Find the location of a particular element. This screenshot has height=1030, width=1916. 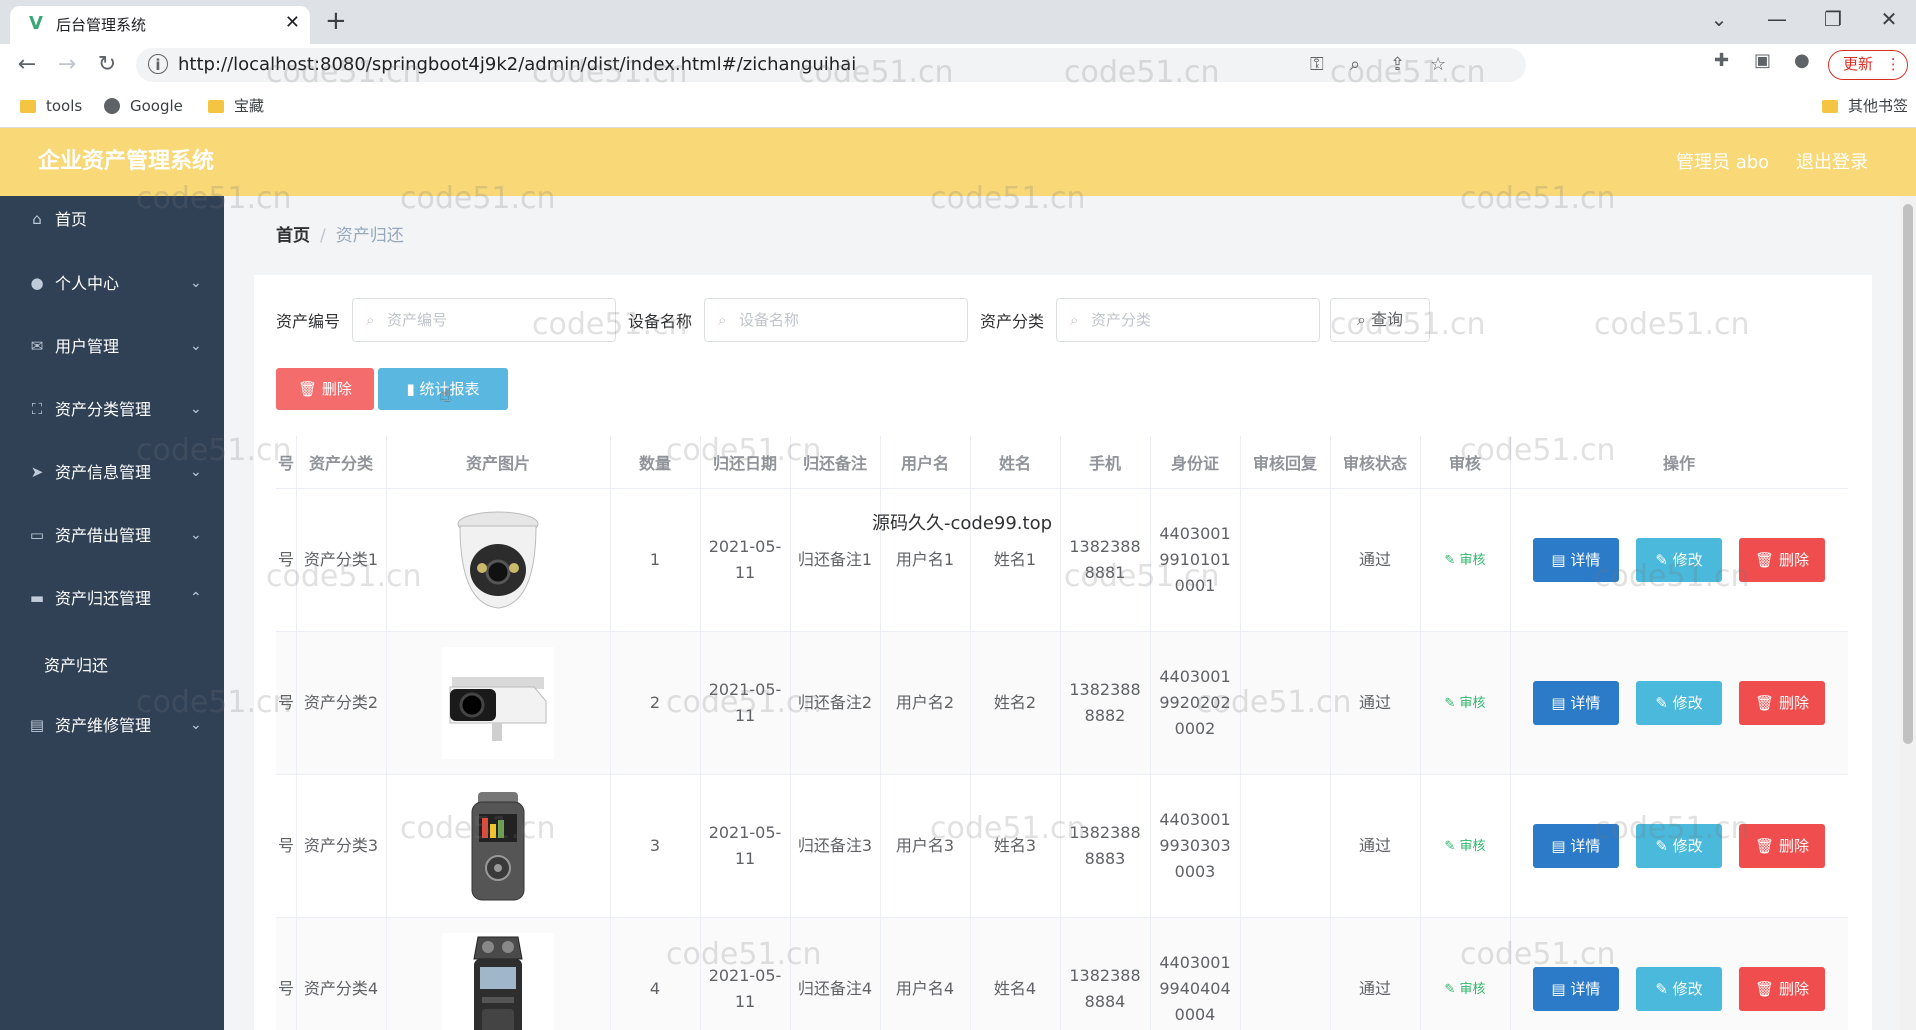

search-input-asset-category is located at coordinates (1188, 320).